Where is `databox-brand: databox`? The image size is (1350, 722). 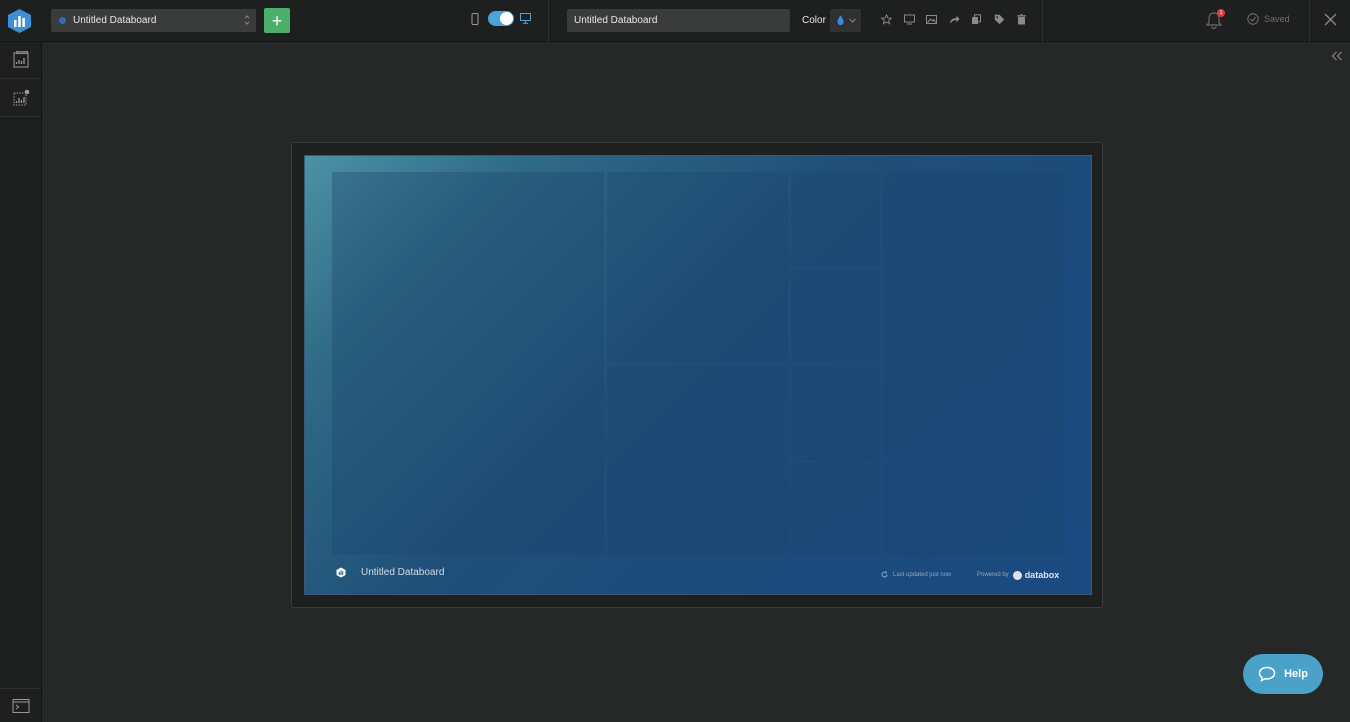 databox-brand: databox is located at coordinates (1036, 575).